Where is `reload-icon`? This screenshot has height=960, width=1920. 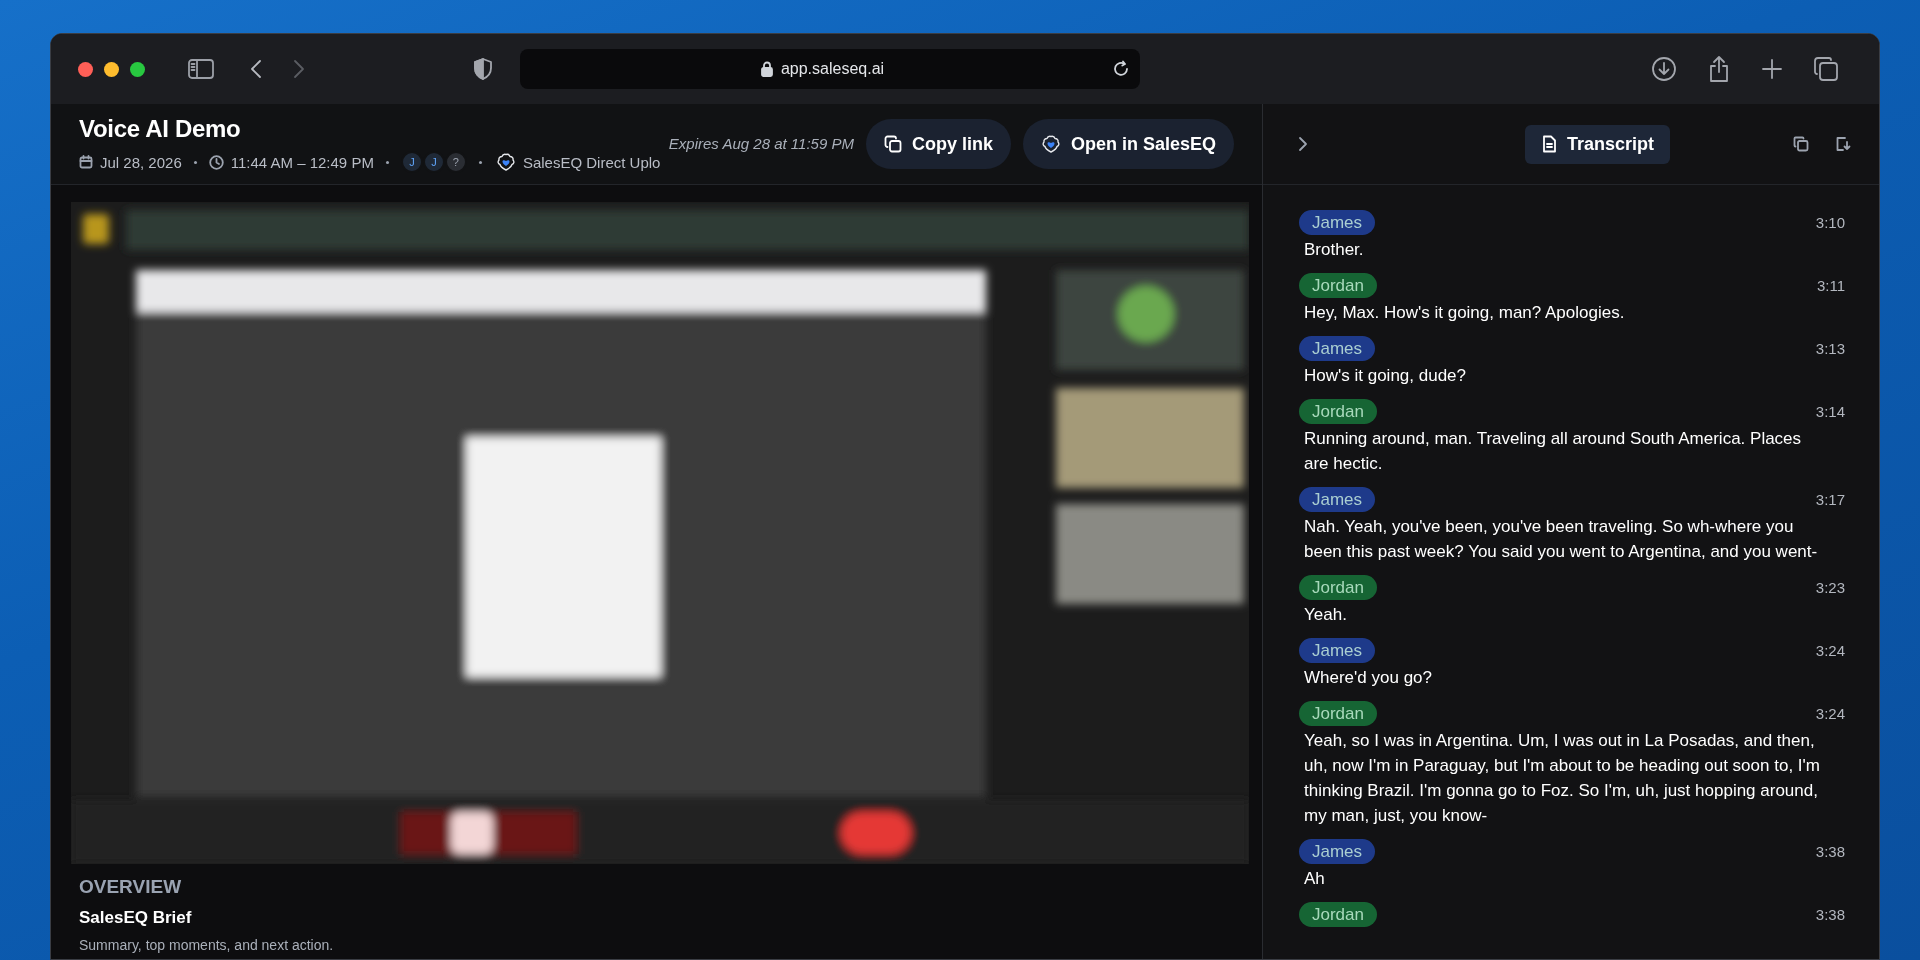
reload-icon is located at coordinates (1120, 69).